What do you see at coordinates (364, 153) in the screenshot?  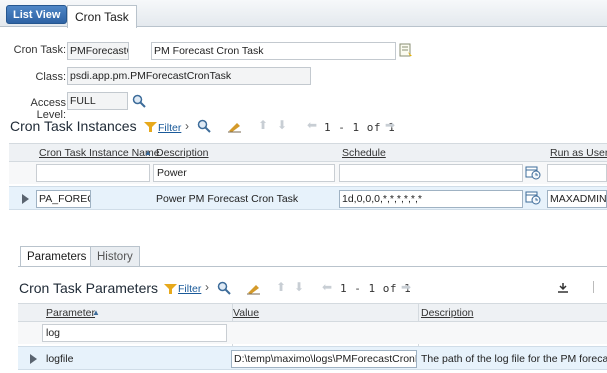 I see `col-schedule: Schedule` at bounding box center [364, 153].